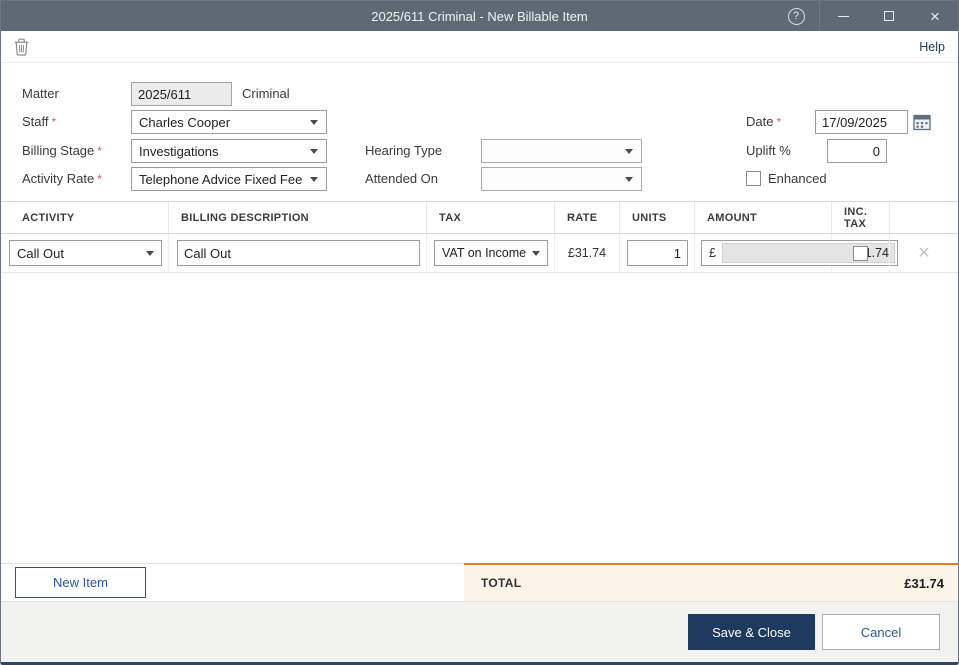 The height and width of the screenshot is (665, 959). I want to click on units-input, so click(657, 253).